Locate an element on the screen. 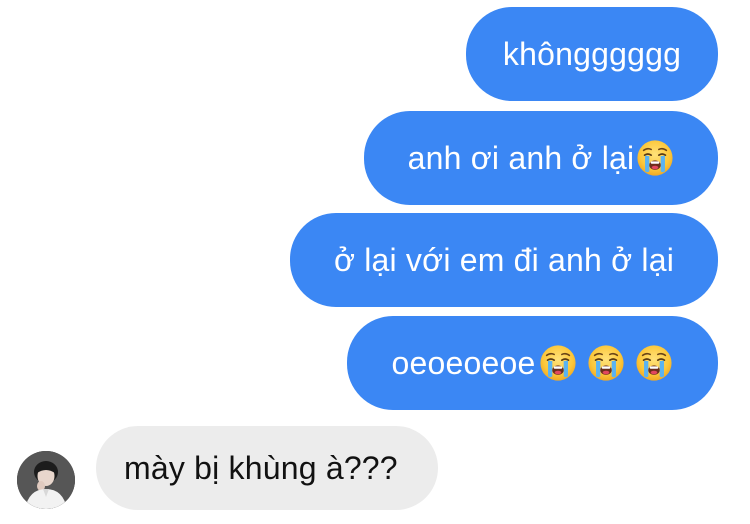  person-photo-icon is located at coordinates (46, 480).